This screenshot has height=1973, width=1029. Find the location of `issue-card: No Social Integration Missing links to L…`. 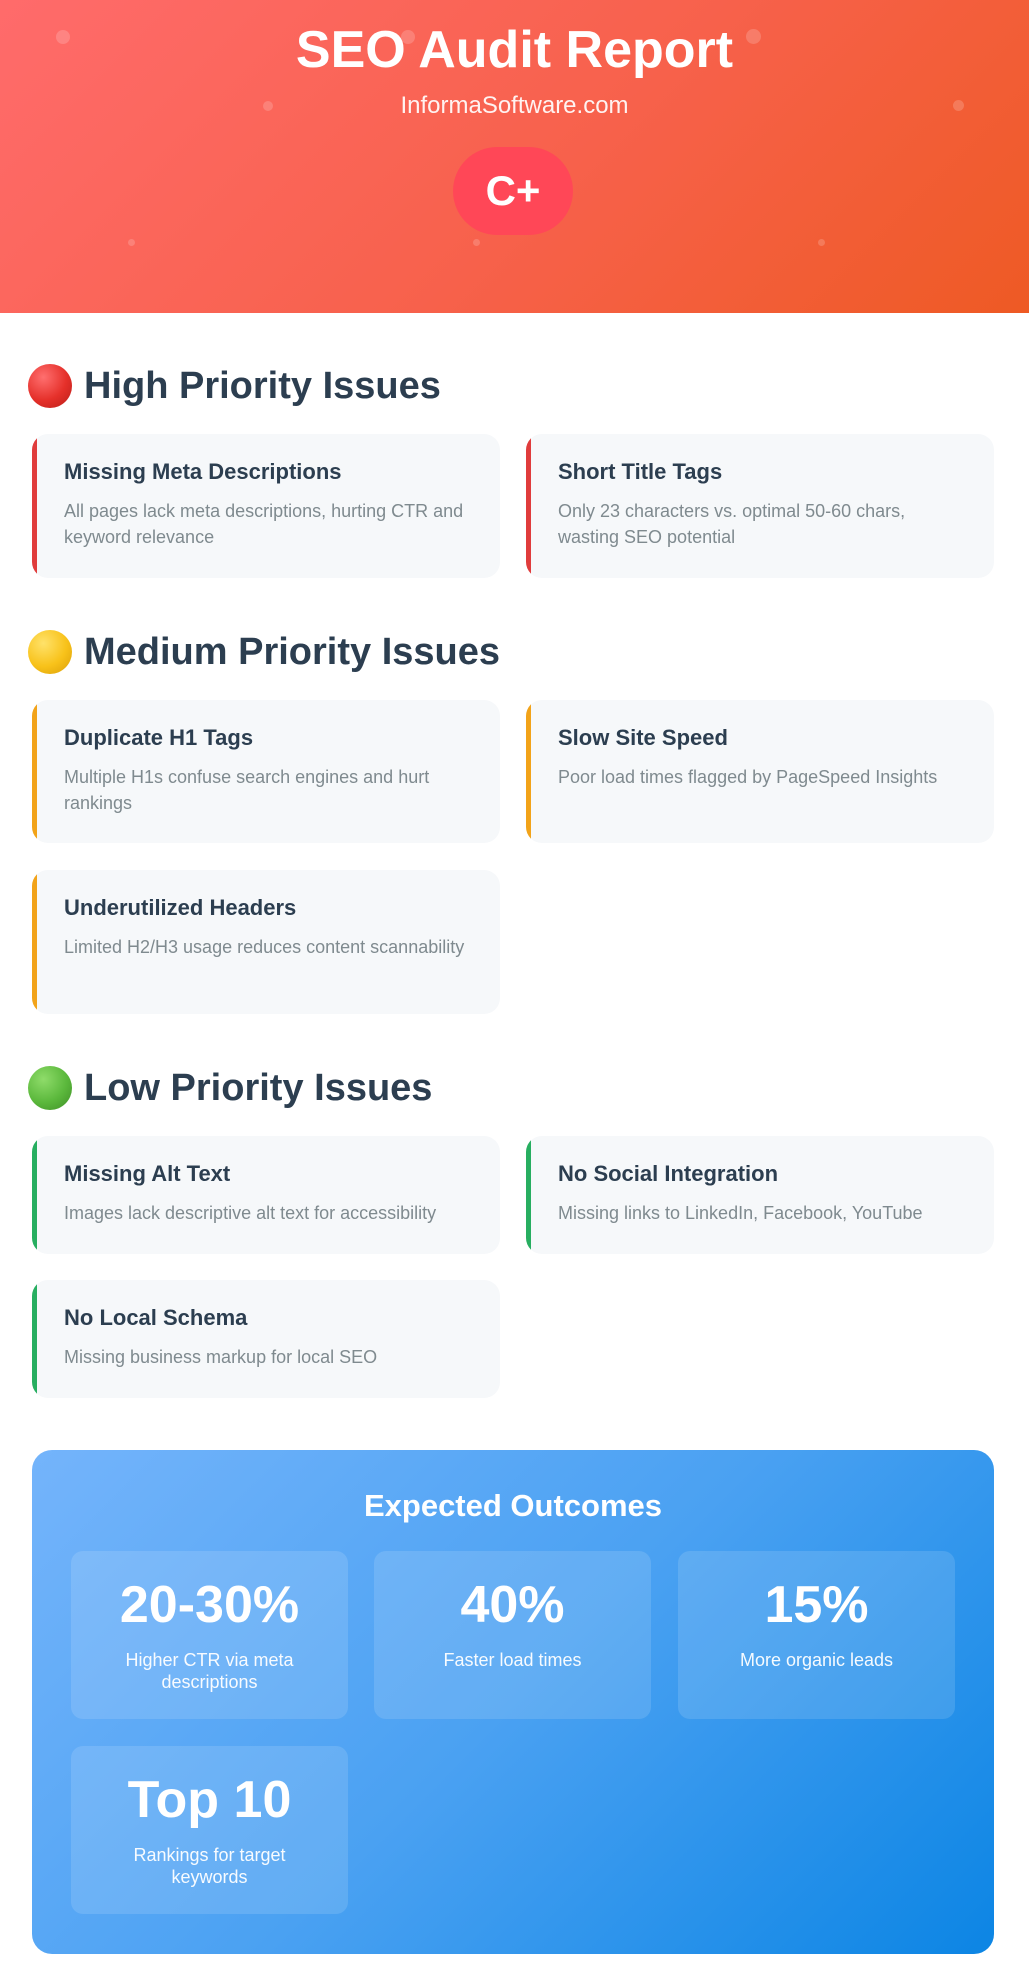

issue-card: No Social Integration Missing links to L… is located at coordinates (760, 1195).